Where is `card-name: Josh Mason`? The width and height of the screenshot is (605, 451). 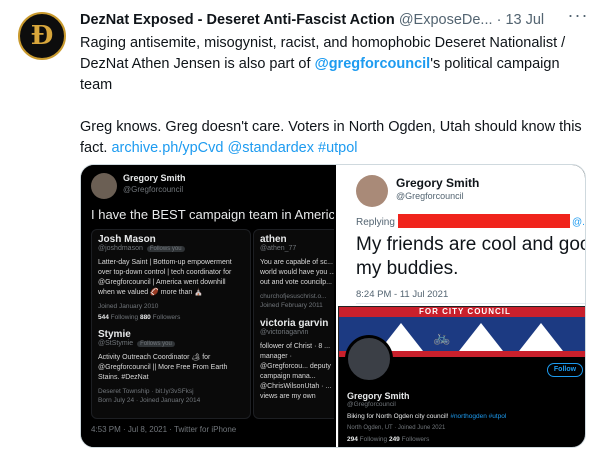
card-name: Josh Mason is located at coordinates (127, 239).